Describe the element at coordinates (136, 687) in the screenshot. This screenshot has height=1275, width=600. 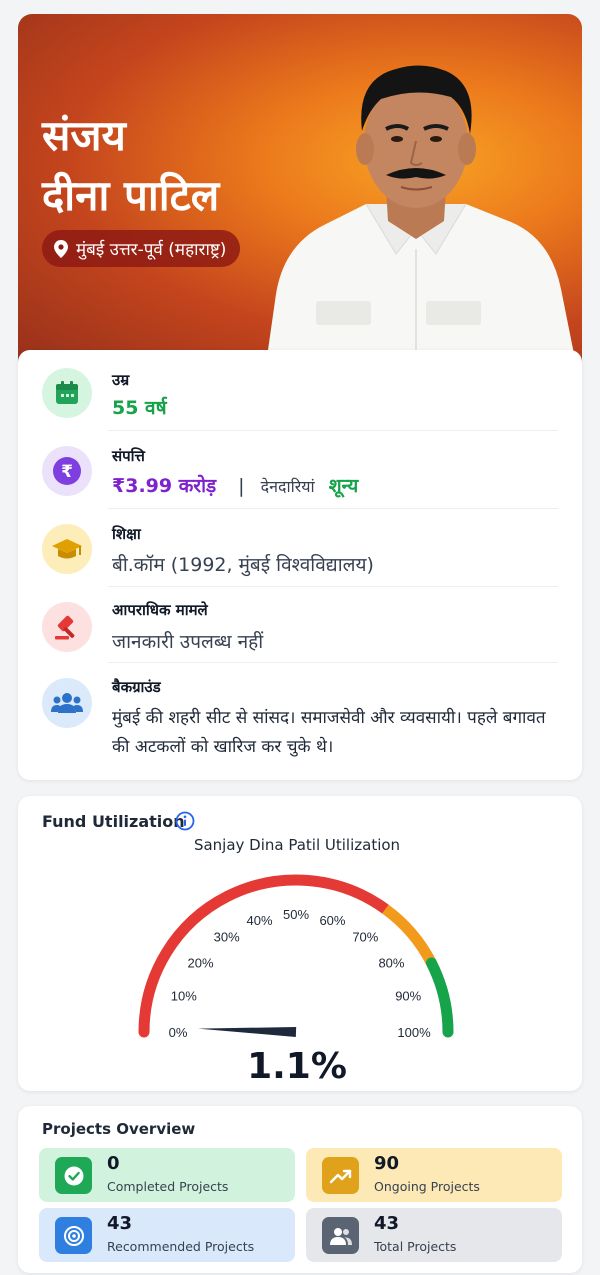
I see `background-label: बैकग्राउंड` at that location.